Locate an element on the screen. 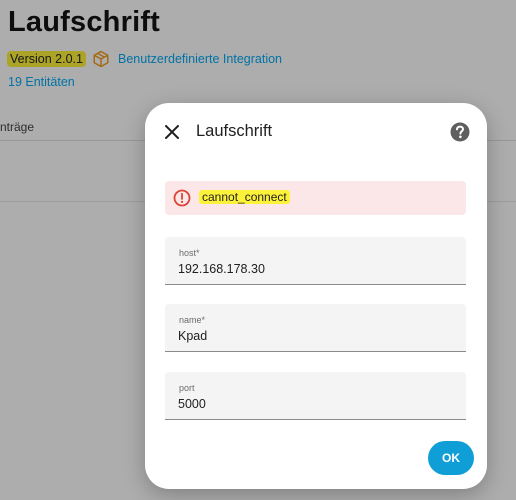 Image resolution: width=516 pixels, height=500 pixels. host-field-label: host* is located at coordinates (189, 253).